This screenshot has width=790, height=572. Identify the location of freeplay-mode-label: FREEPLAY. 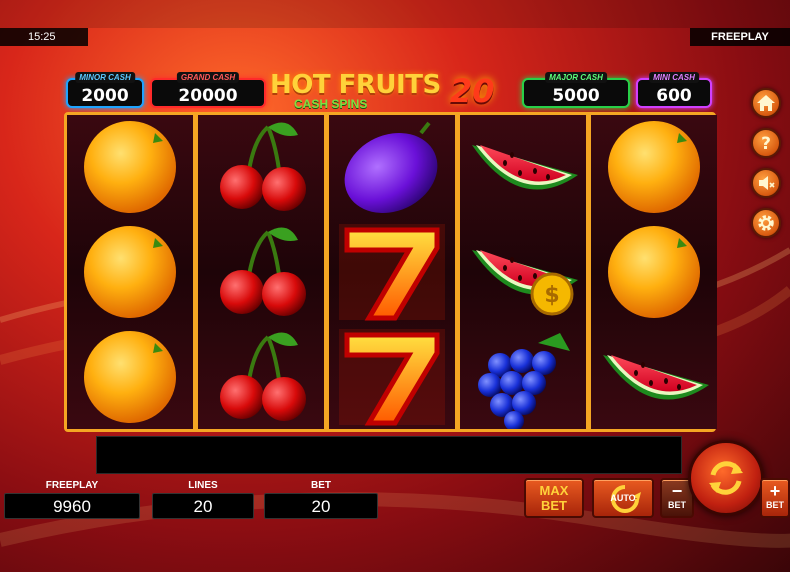
(740, 37).